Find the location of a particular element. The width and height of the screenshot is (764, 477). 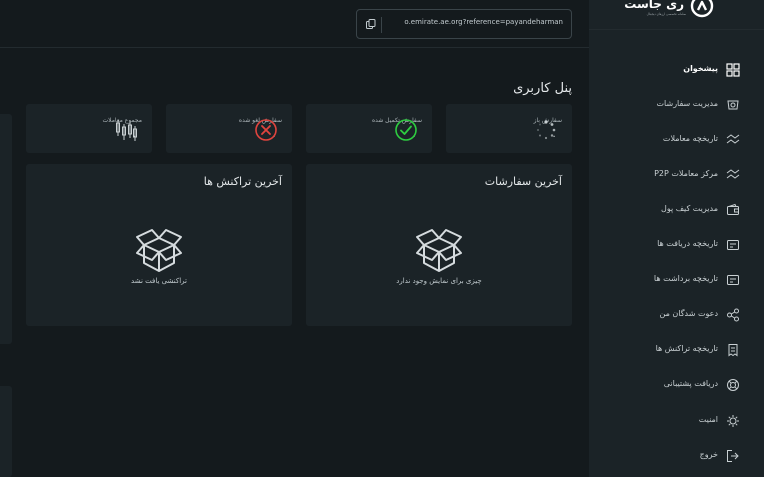

spinner-icon is located at coordinates (546, 130).